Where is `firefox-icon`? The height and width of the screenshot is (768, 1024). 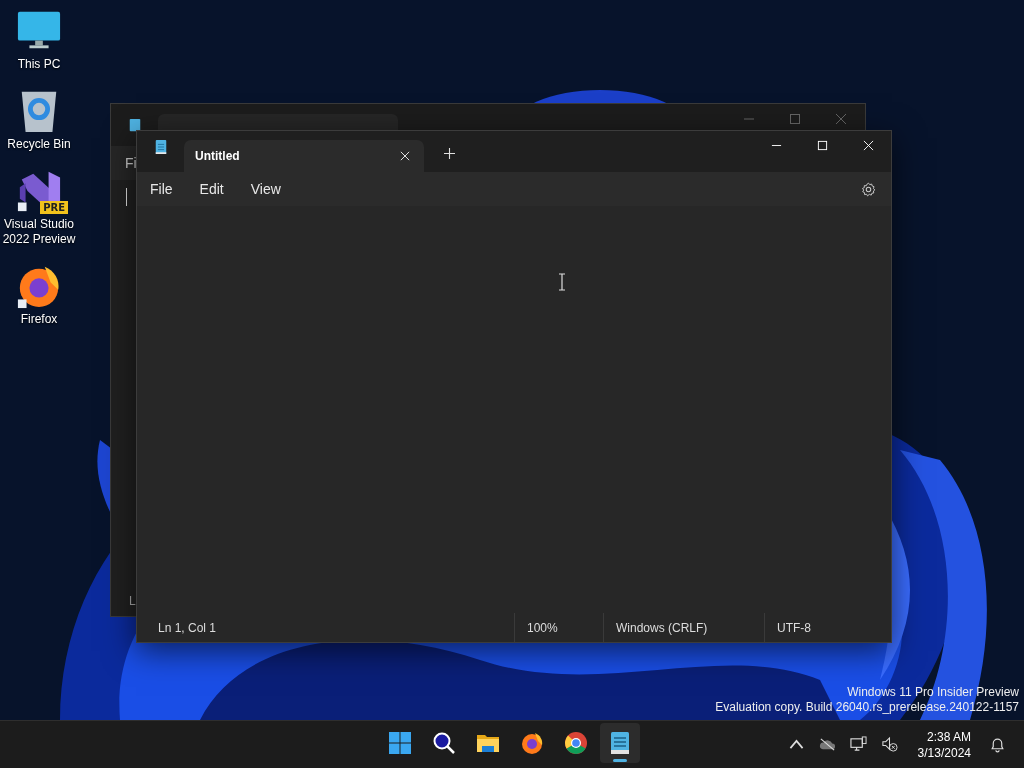
firefox-icon is located at coordinates (532, 743).